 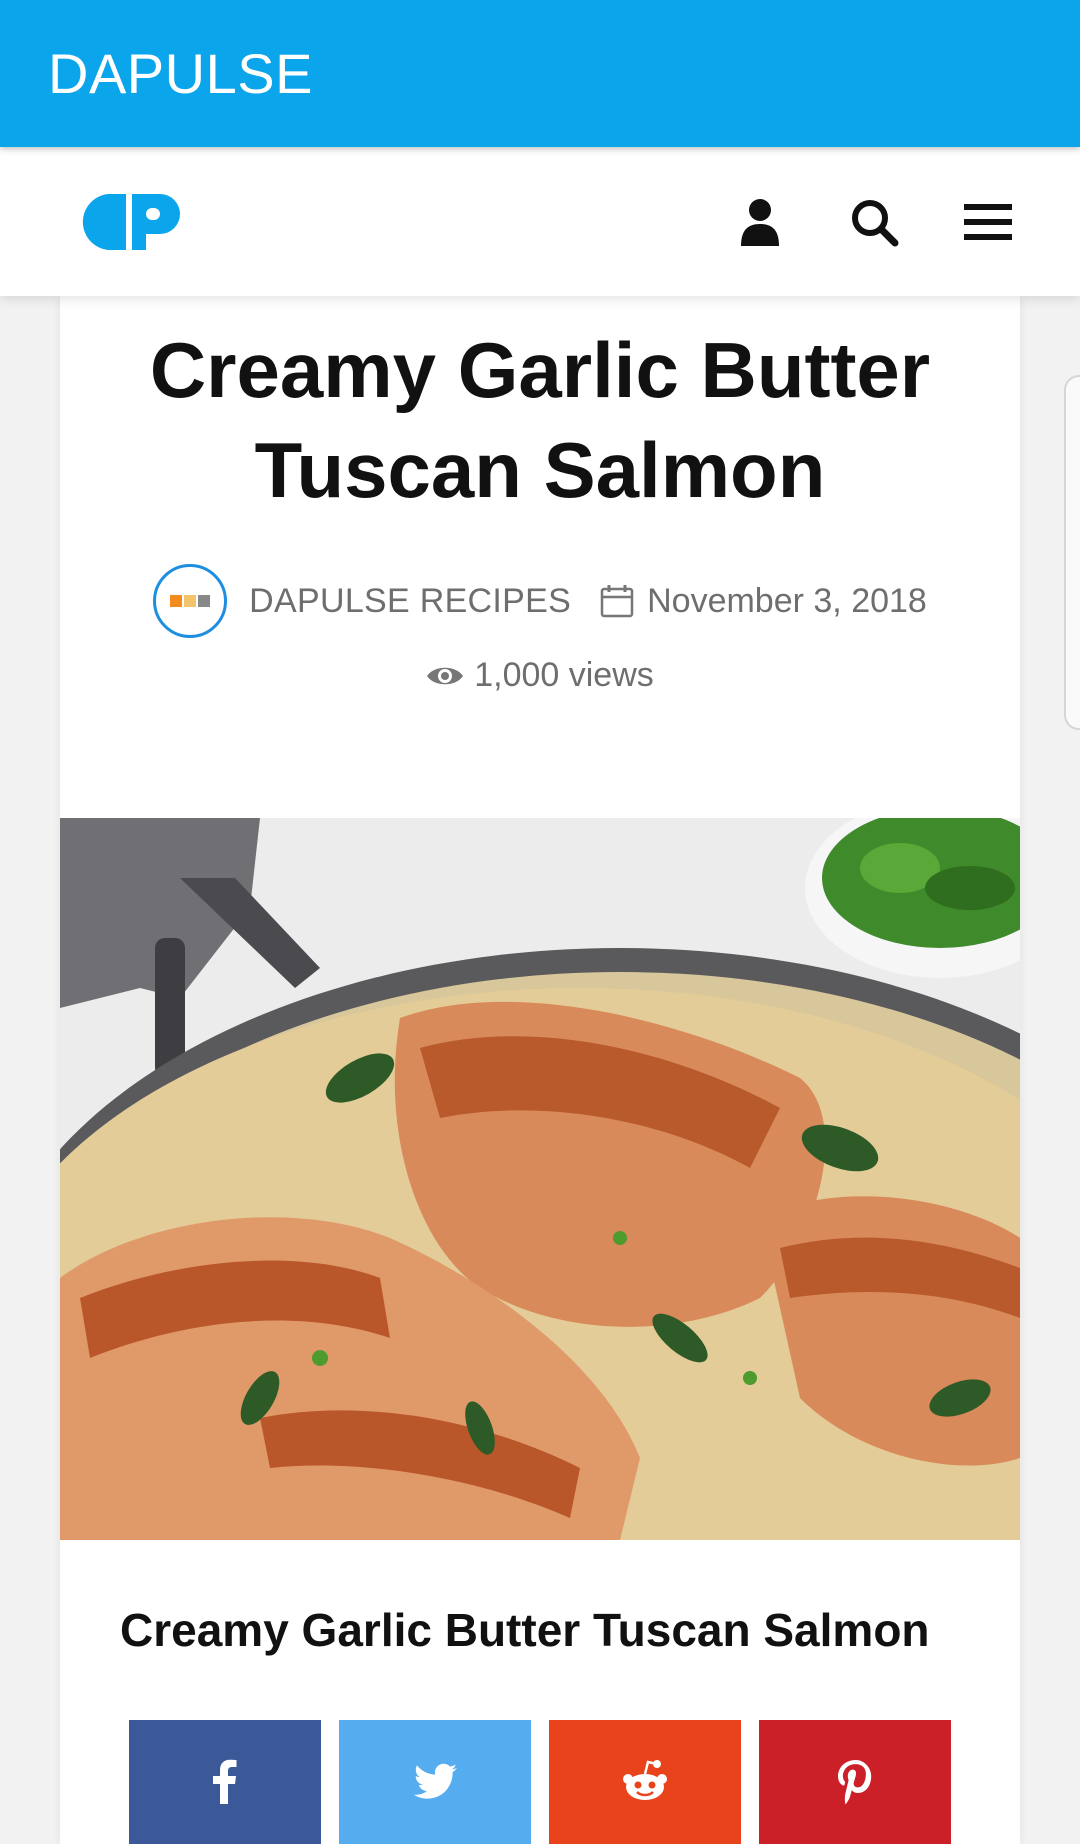 What do you see at coordinates (564, 675) in the screenshot?
I see `view-count: 1,000 views` at bounding box center [564, 675].